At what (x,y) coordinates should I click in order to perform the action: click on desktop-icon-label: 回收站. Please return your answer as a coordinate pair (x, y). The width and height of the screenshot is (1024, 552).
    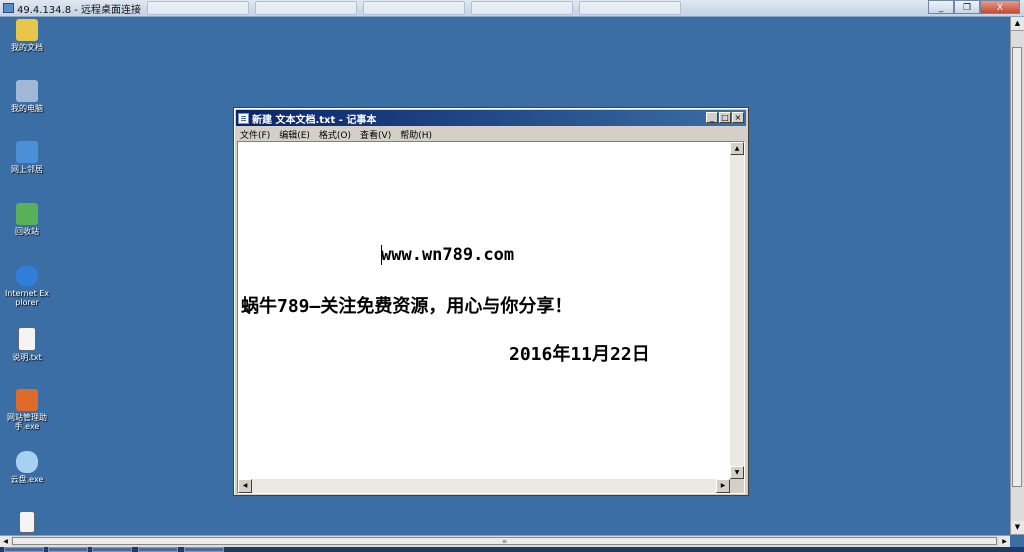
    Looking at the image, I should click on (27, 231).